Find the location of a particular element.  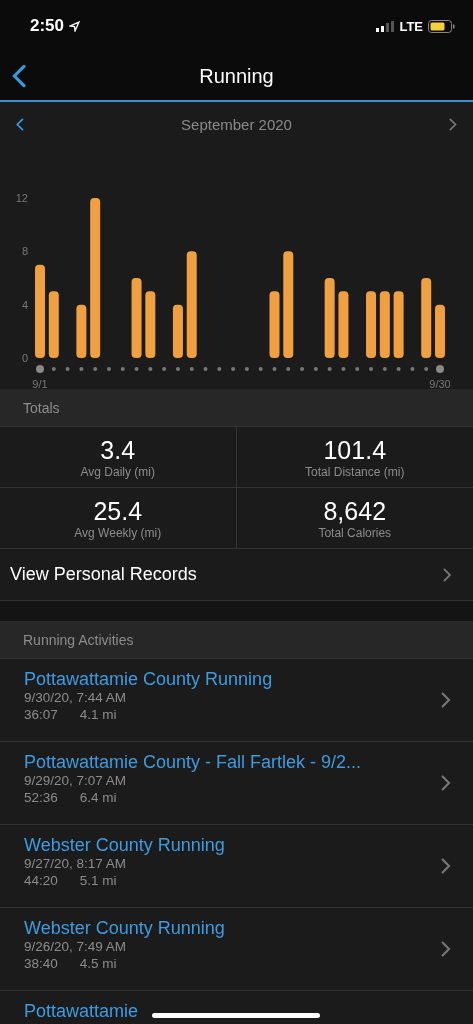

back-button is located at coordinates (19, 76).